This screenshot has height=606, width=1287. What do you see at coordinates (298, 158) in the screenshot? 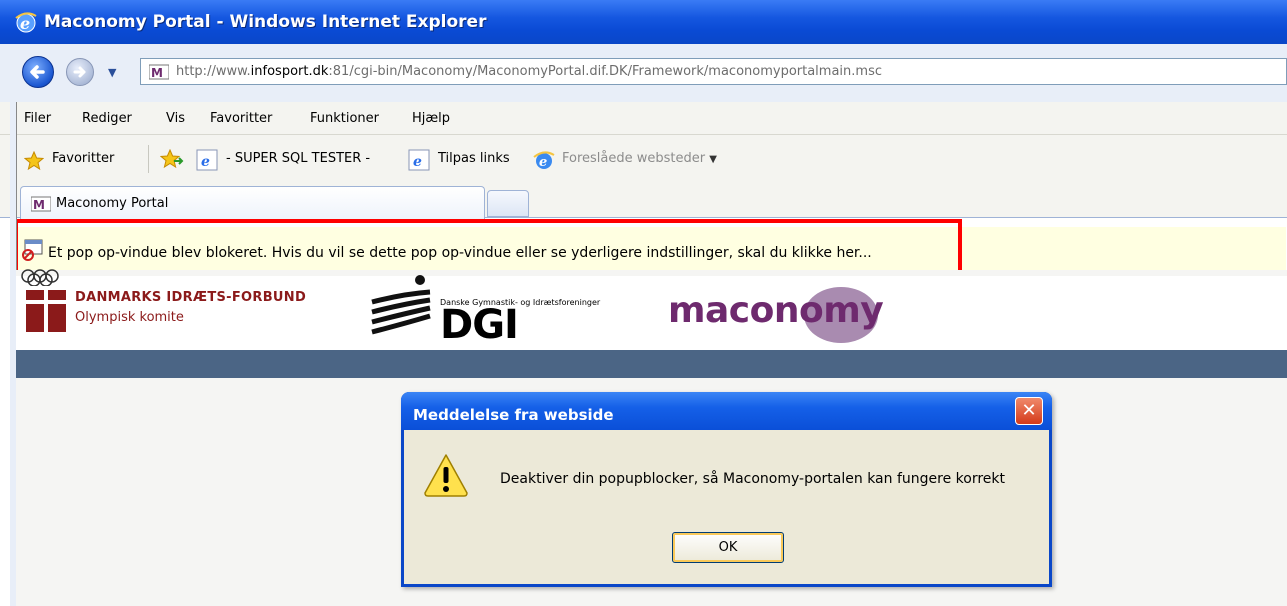
I see `favorites-link-sql-tester: - SUPER SQL TESTER -` at bounding box center [298, 158].